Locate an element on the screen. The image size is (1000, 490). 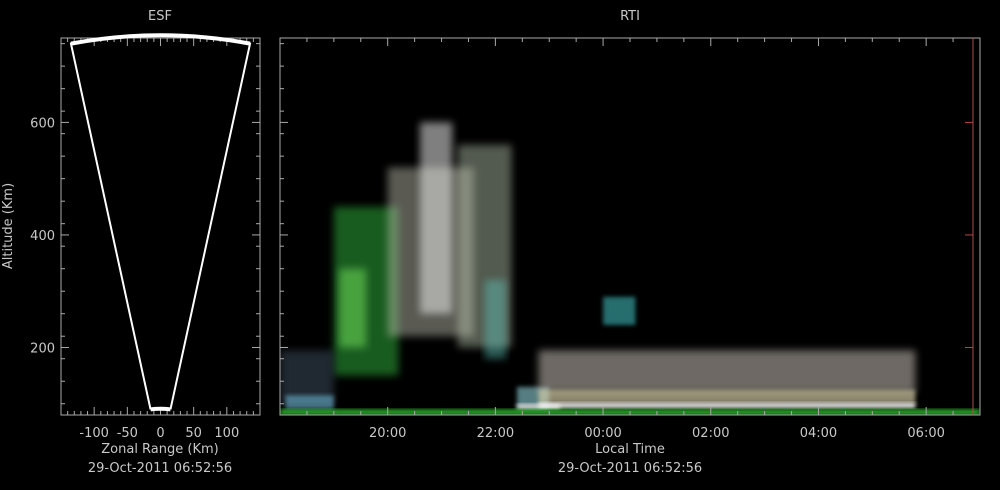
esf-beam-bottom-arc is located at coordinates (160, 409).